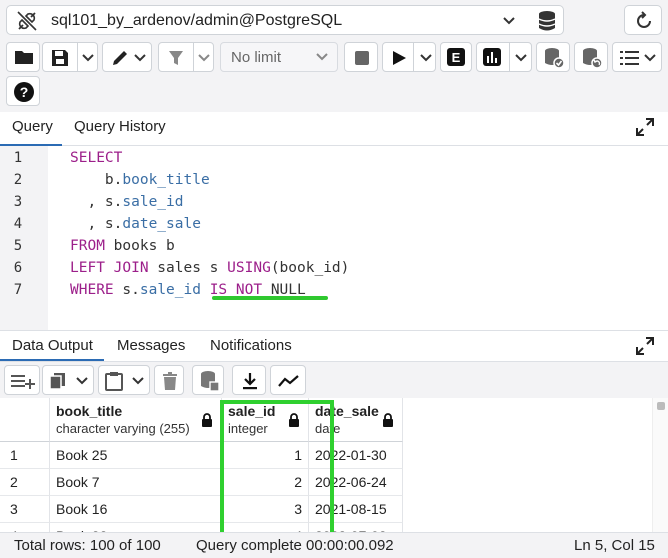  I want to click on explain-analyze-button, so click(504, 57).